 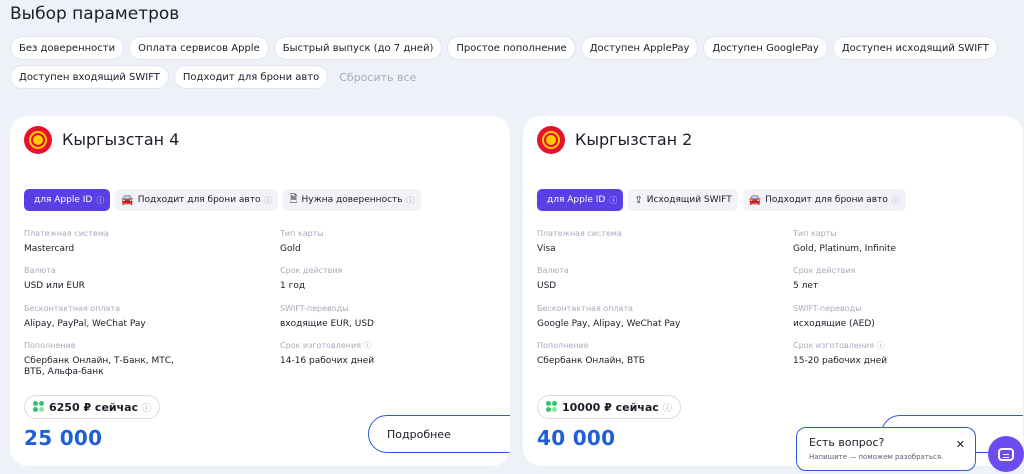 I want to click on spec-currency: Валюта USD или EUR, so click(x=54, y=278).